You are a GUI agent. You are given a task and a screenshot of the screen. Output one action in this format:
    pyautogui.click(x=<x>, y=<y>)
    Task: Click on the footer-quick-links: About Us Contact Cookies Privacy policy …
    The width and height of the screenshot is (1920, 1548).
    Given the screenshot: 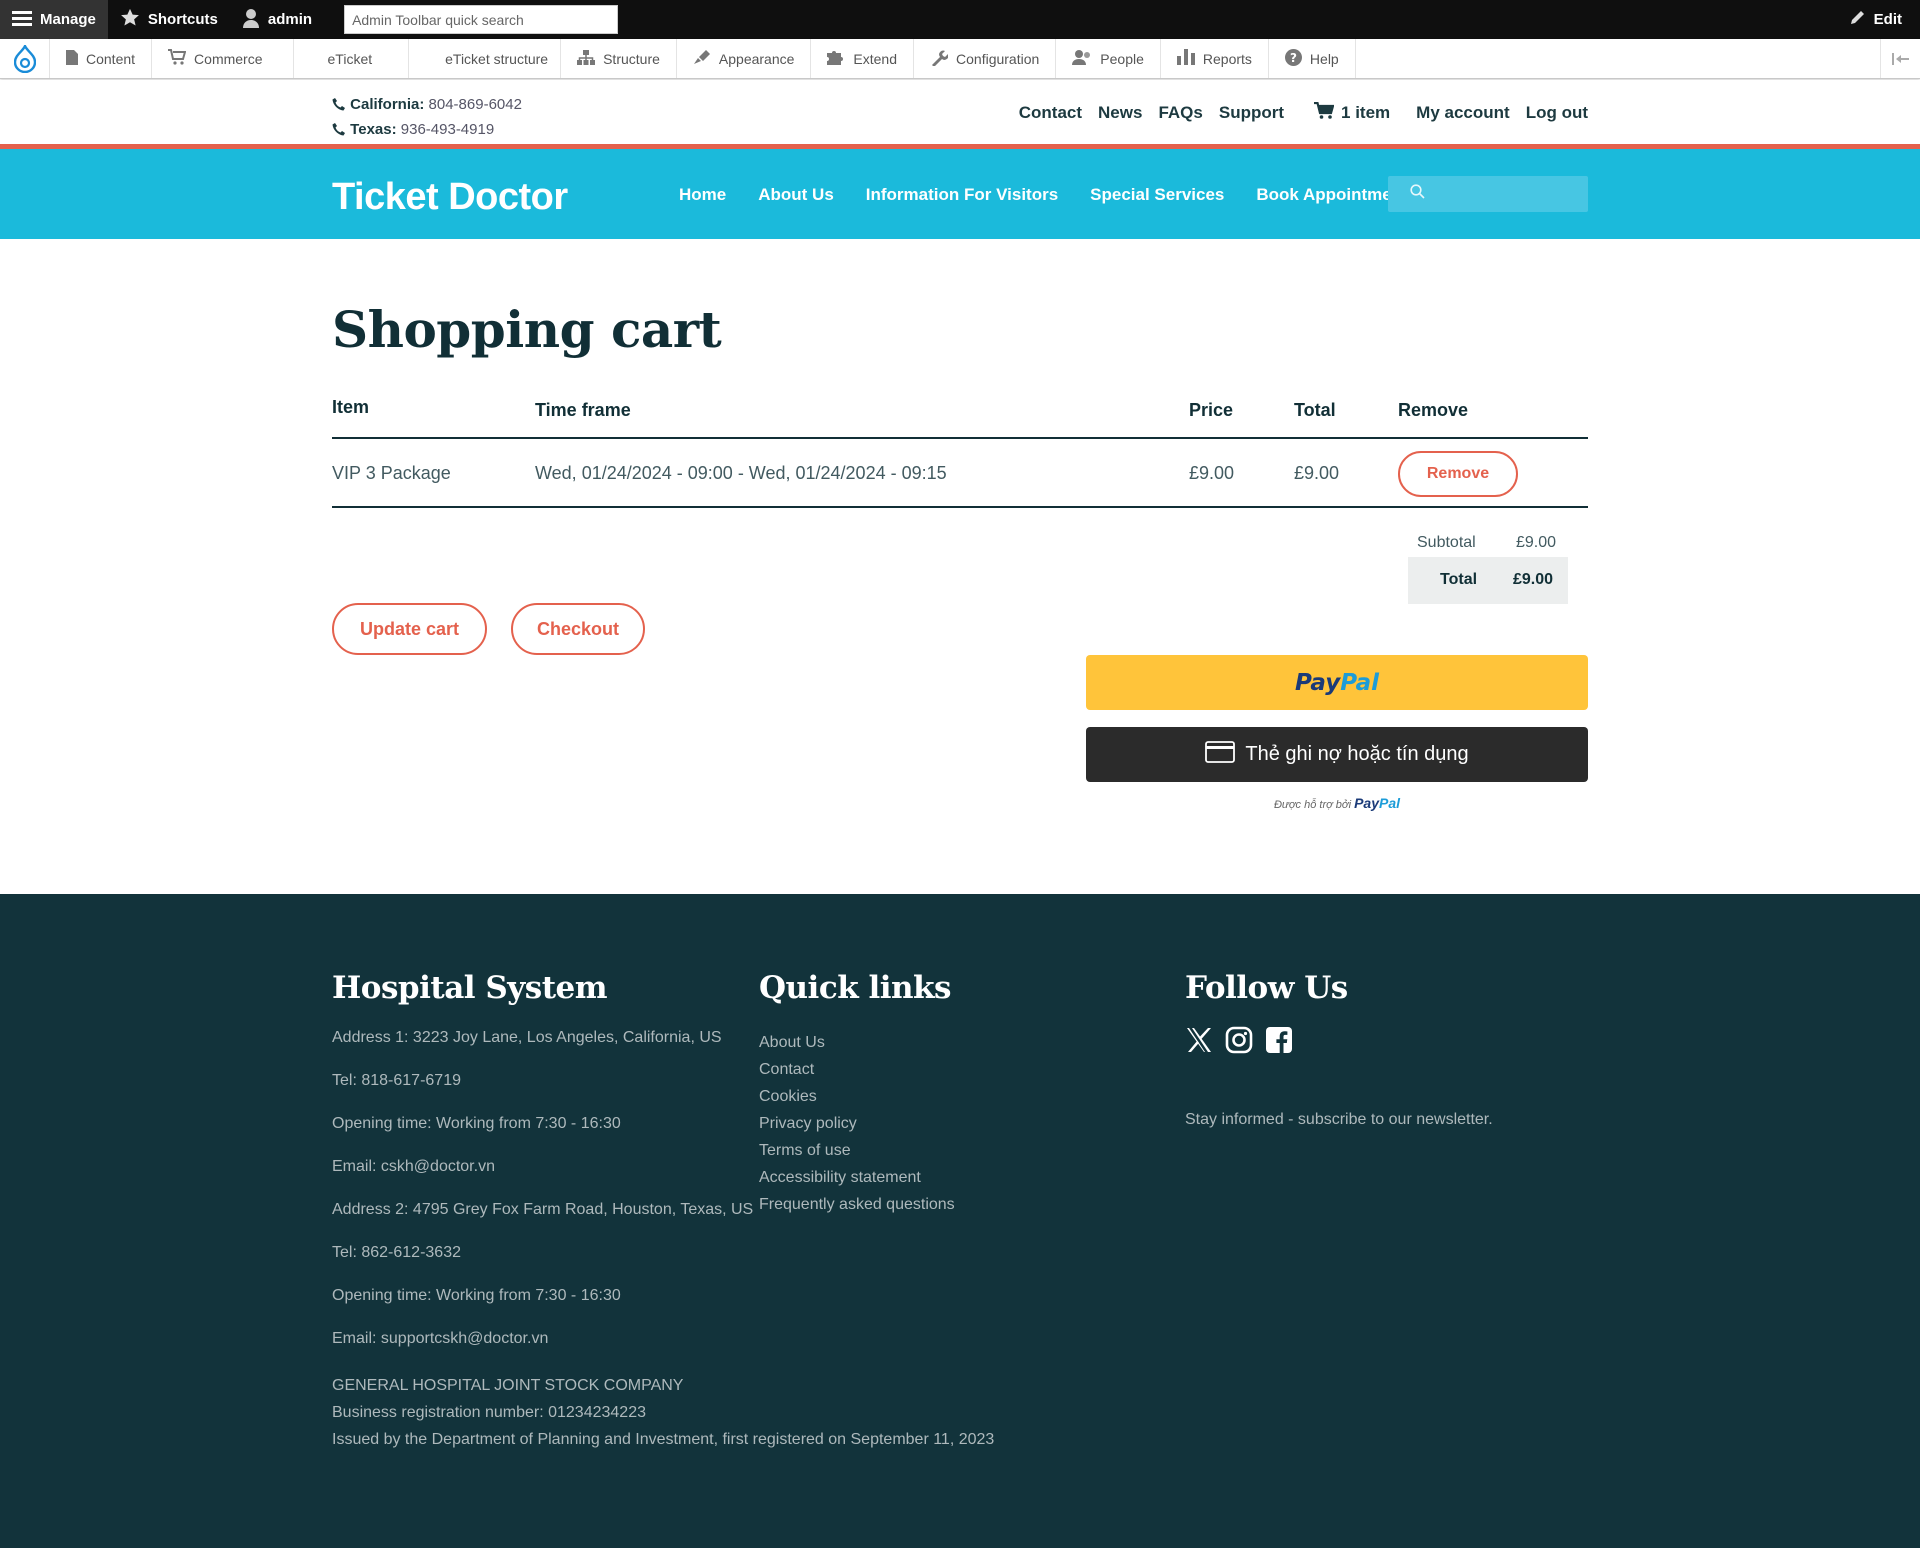 What is the action you would take?
    pyautogui.click(x=857, y=1123)
    